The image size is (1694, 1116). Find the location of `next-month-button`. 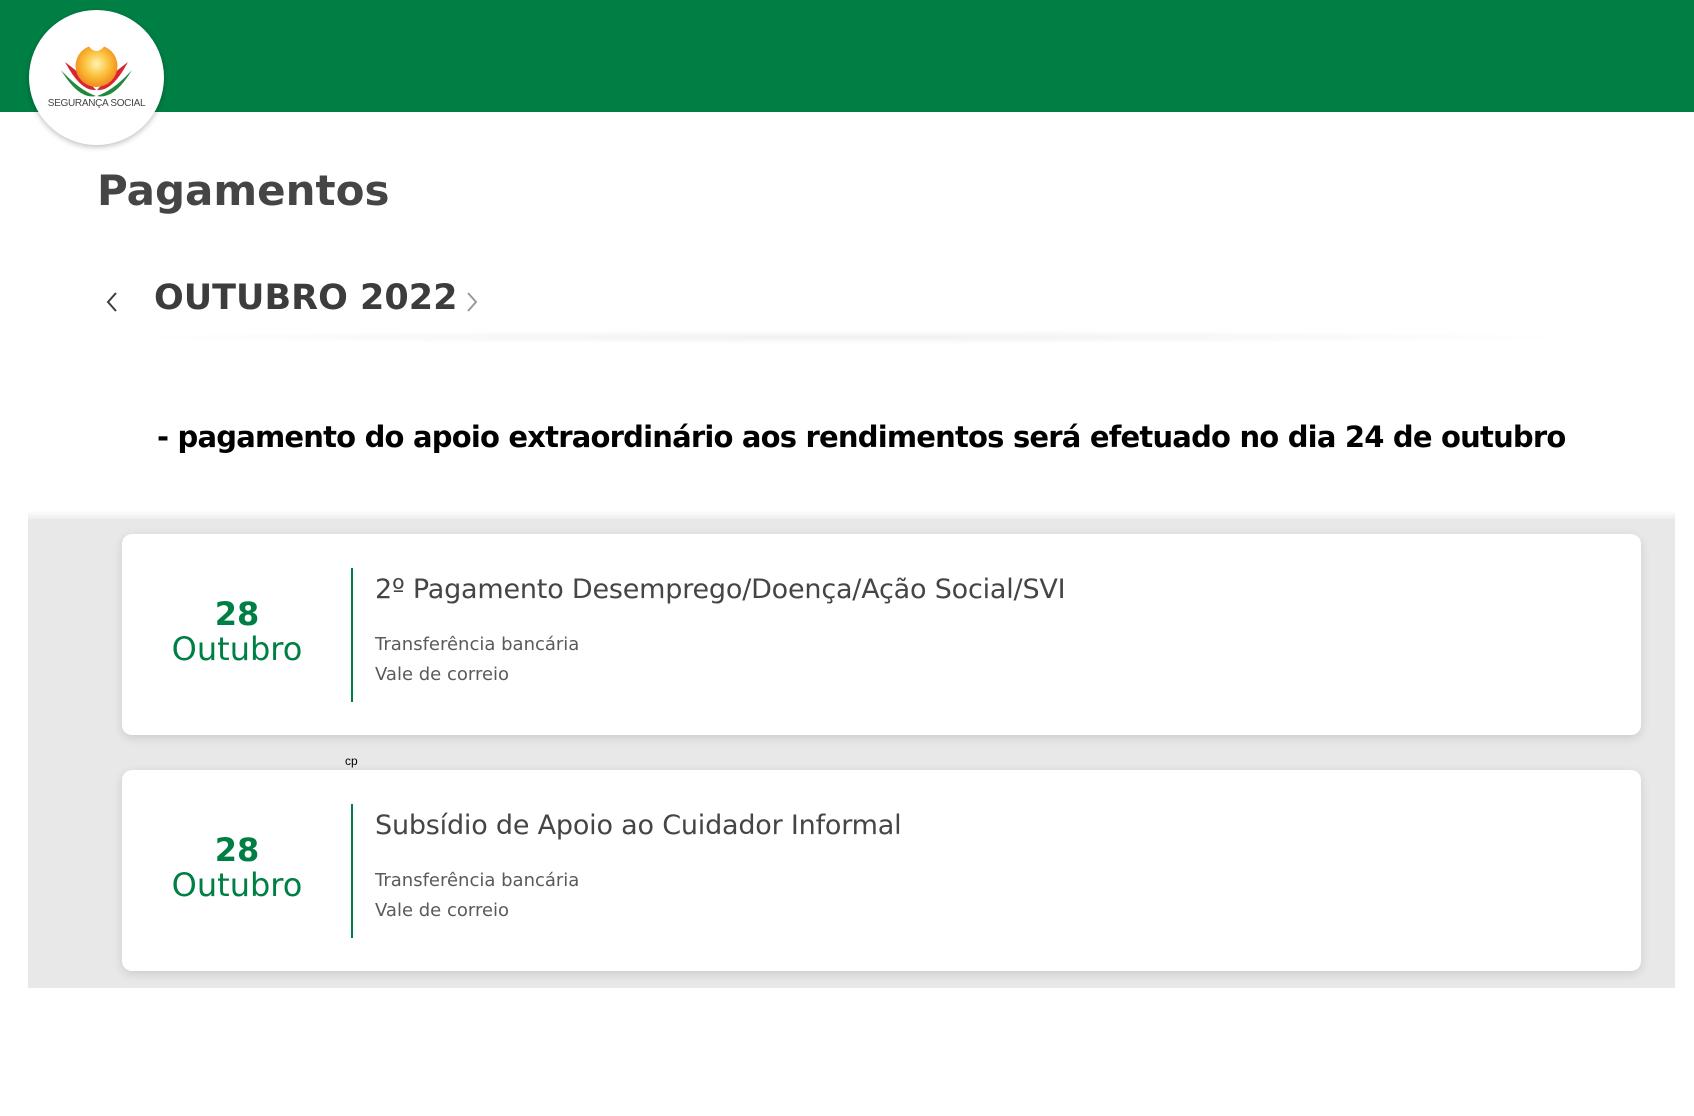

next-month-button is located at coordinates (471, 302).